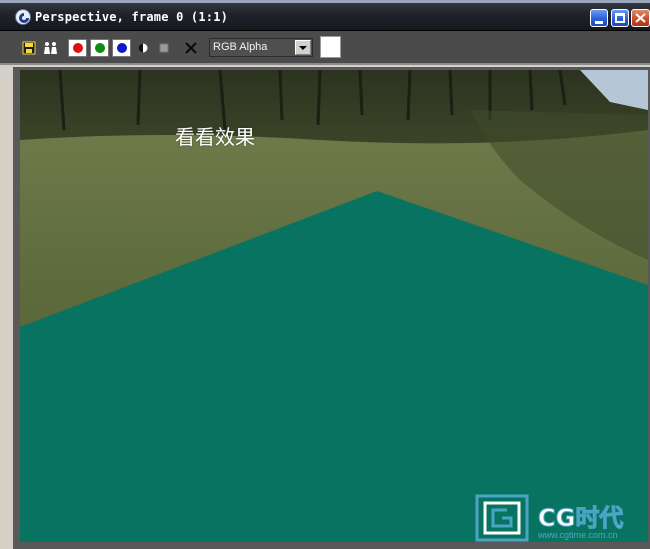  Describe the element at coordinates (191, 48) in the screenshot. I see `clear-icon` at that location.